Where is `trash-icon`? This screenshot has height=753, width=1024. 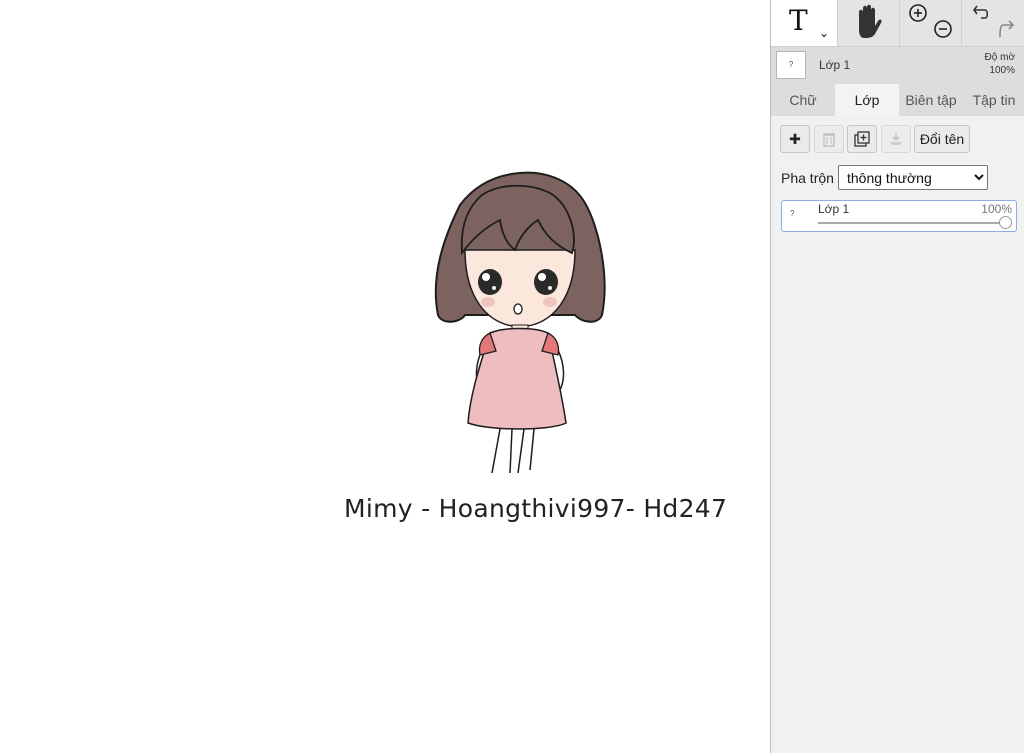
trash-icon is located at coordinates (829, 140).